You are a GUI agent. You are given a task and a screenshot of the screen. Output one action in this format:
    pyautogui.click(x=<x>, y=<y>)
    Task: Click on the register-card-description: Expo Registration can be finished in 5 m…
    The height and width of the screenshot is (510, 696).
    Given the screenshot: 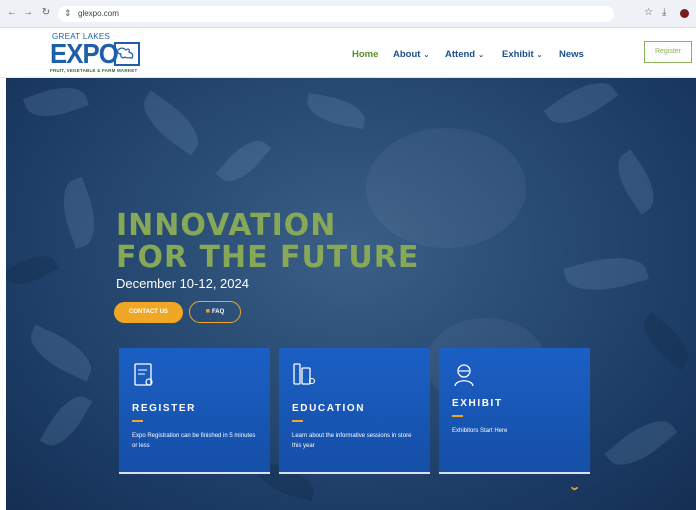 What is the action you would take?
    pyautogui.click(x=194, y=441)
    